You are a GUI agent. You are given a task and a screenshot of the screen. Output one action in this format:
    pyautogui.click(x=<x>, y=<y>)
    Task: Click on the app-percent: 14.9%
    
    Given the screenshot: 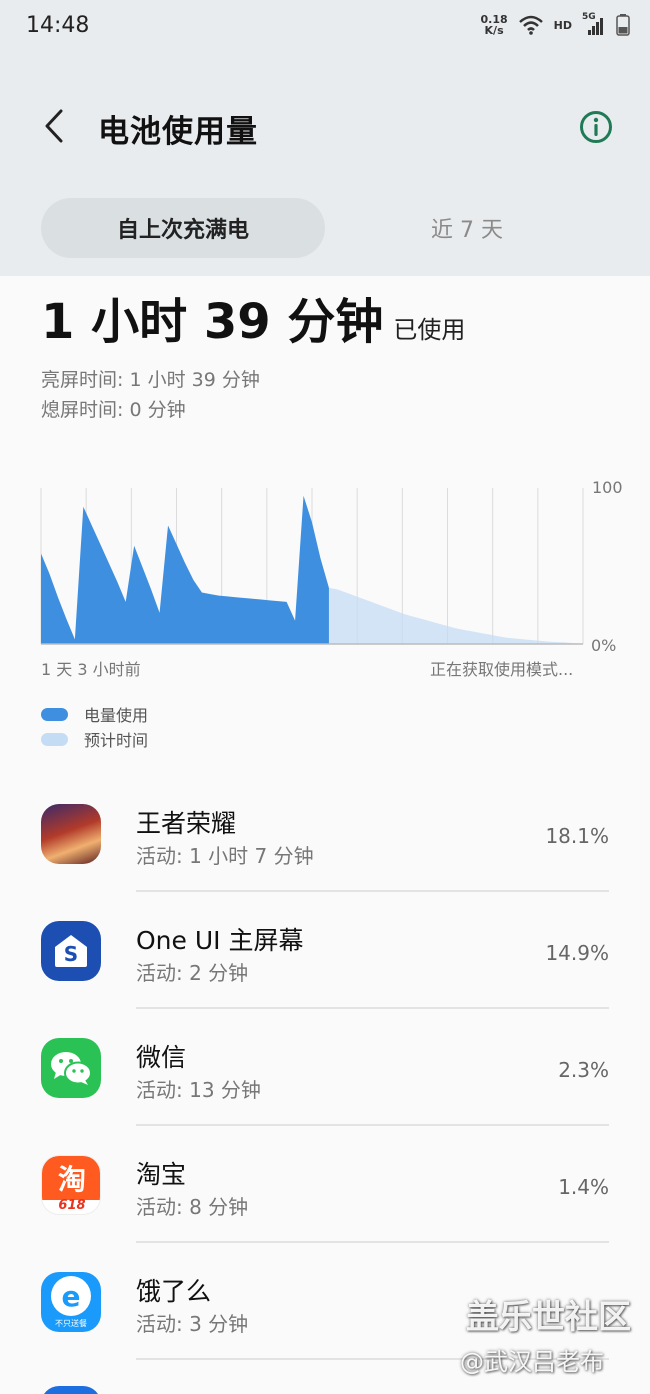 What is the action you would take?
    pyautogui.click(x=577, y=953)
    